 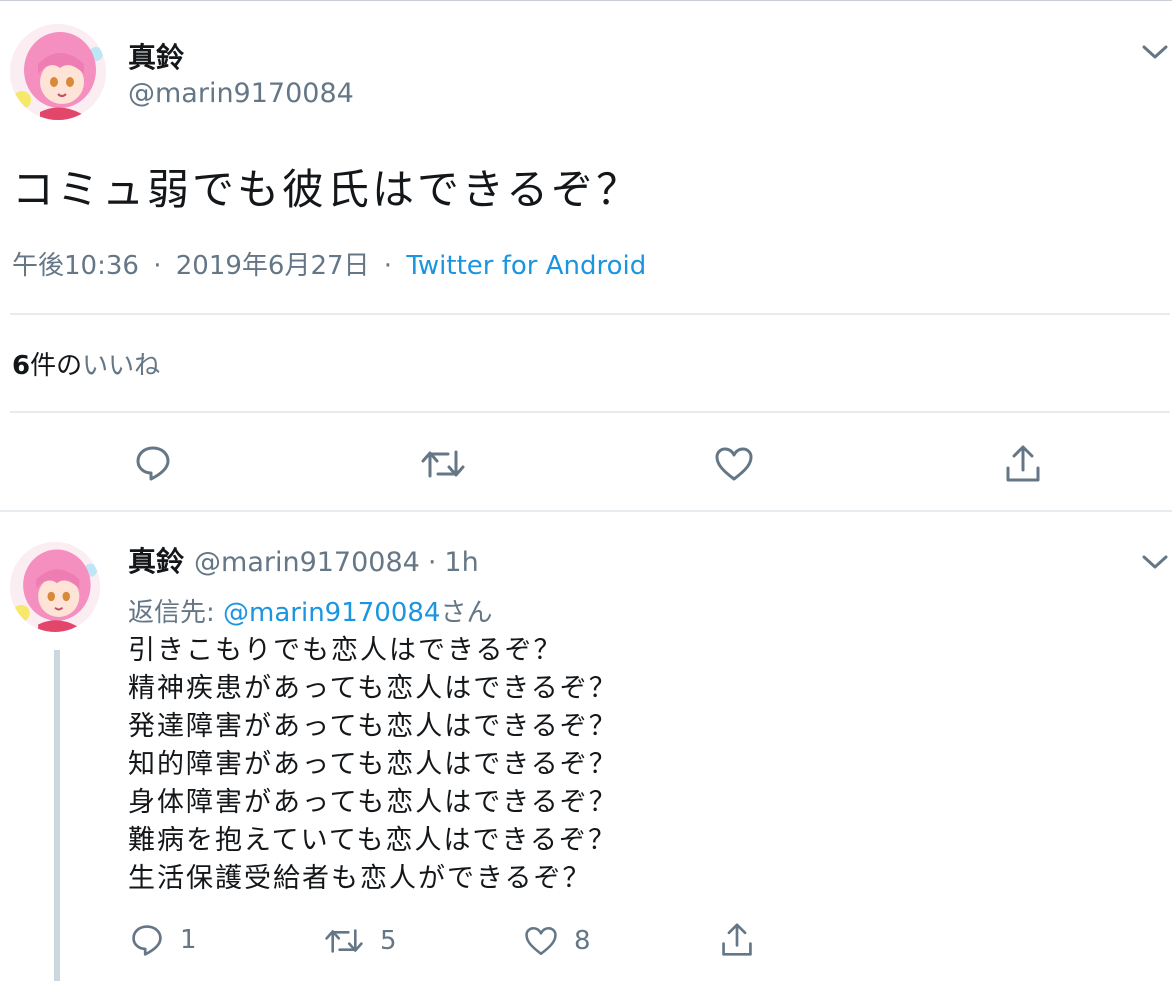 What do you see at coordinates (461, 562) in the screenshot?
I see `reply-time: 1h` at bounding box center [461, 562].